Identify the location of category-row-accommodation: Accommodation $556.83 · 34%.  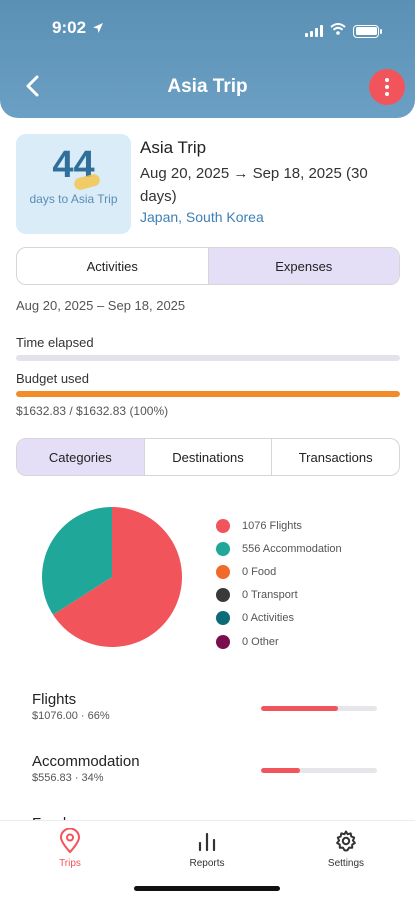
(86, 768).